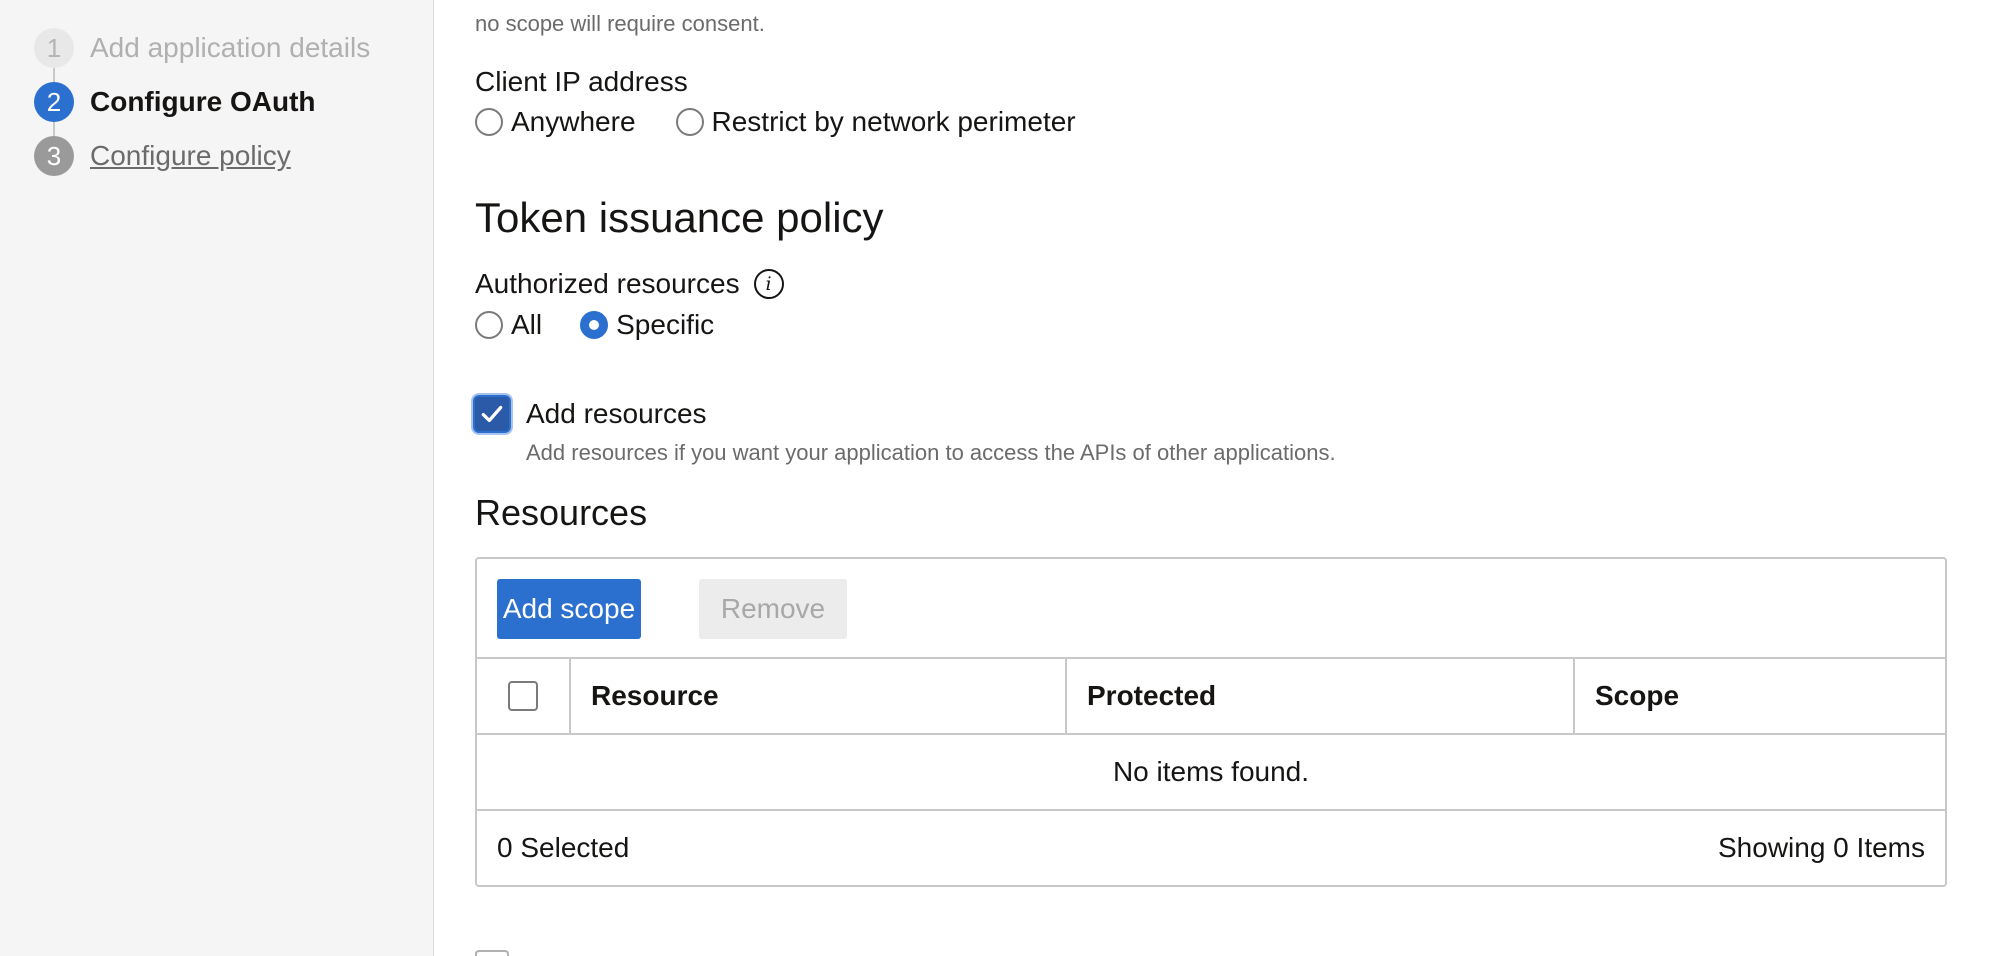 This screenshot has height=956, width=2004. I want to click on radio-label: Restrict by network perimeter, so click(893, 121).